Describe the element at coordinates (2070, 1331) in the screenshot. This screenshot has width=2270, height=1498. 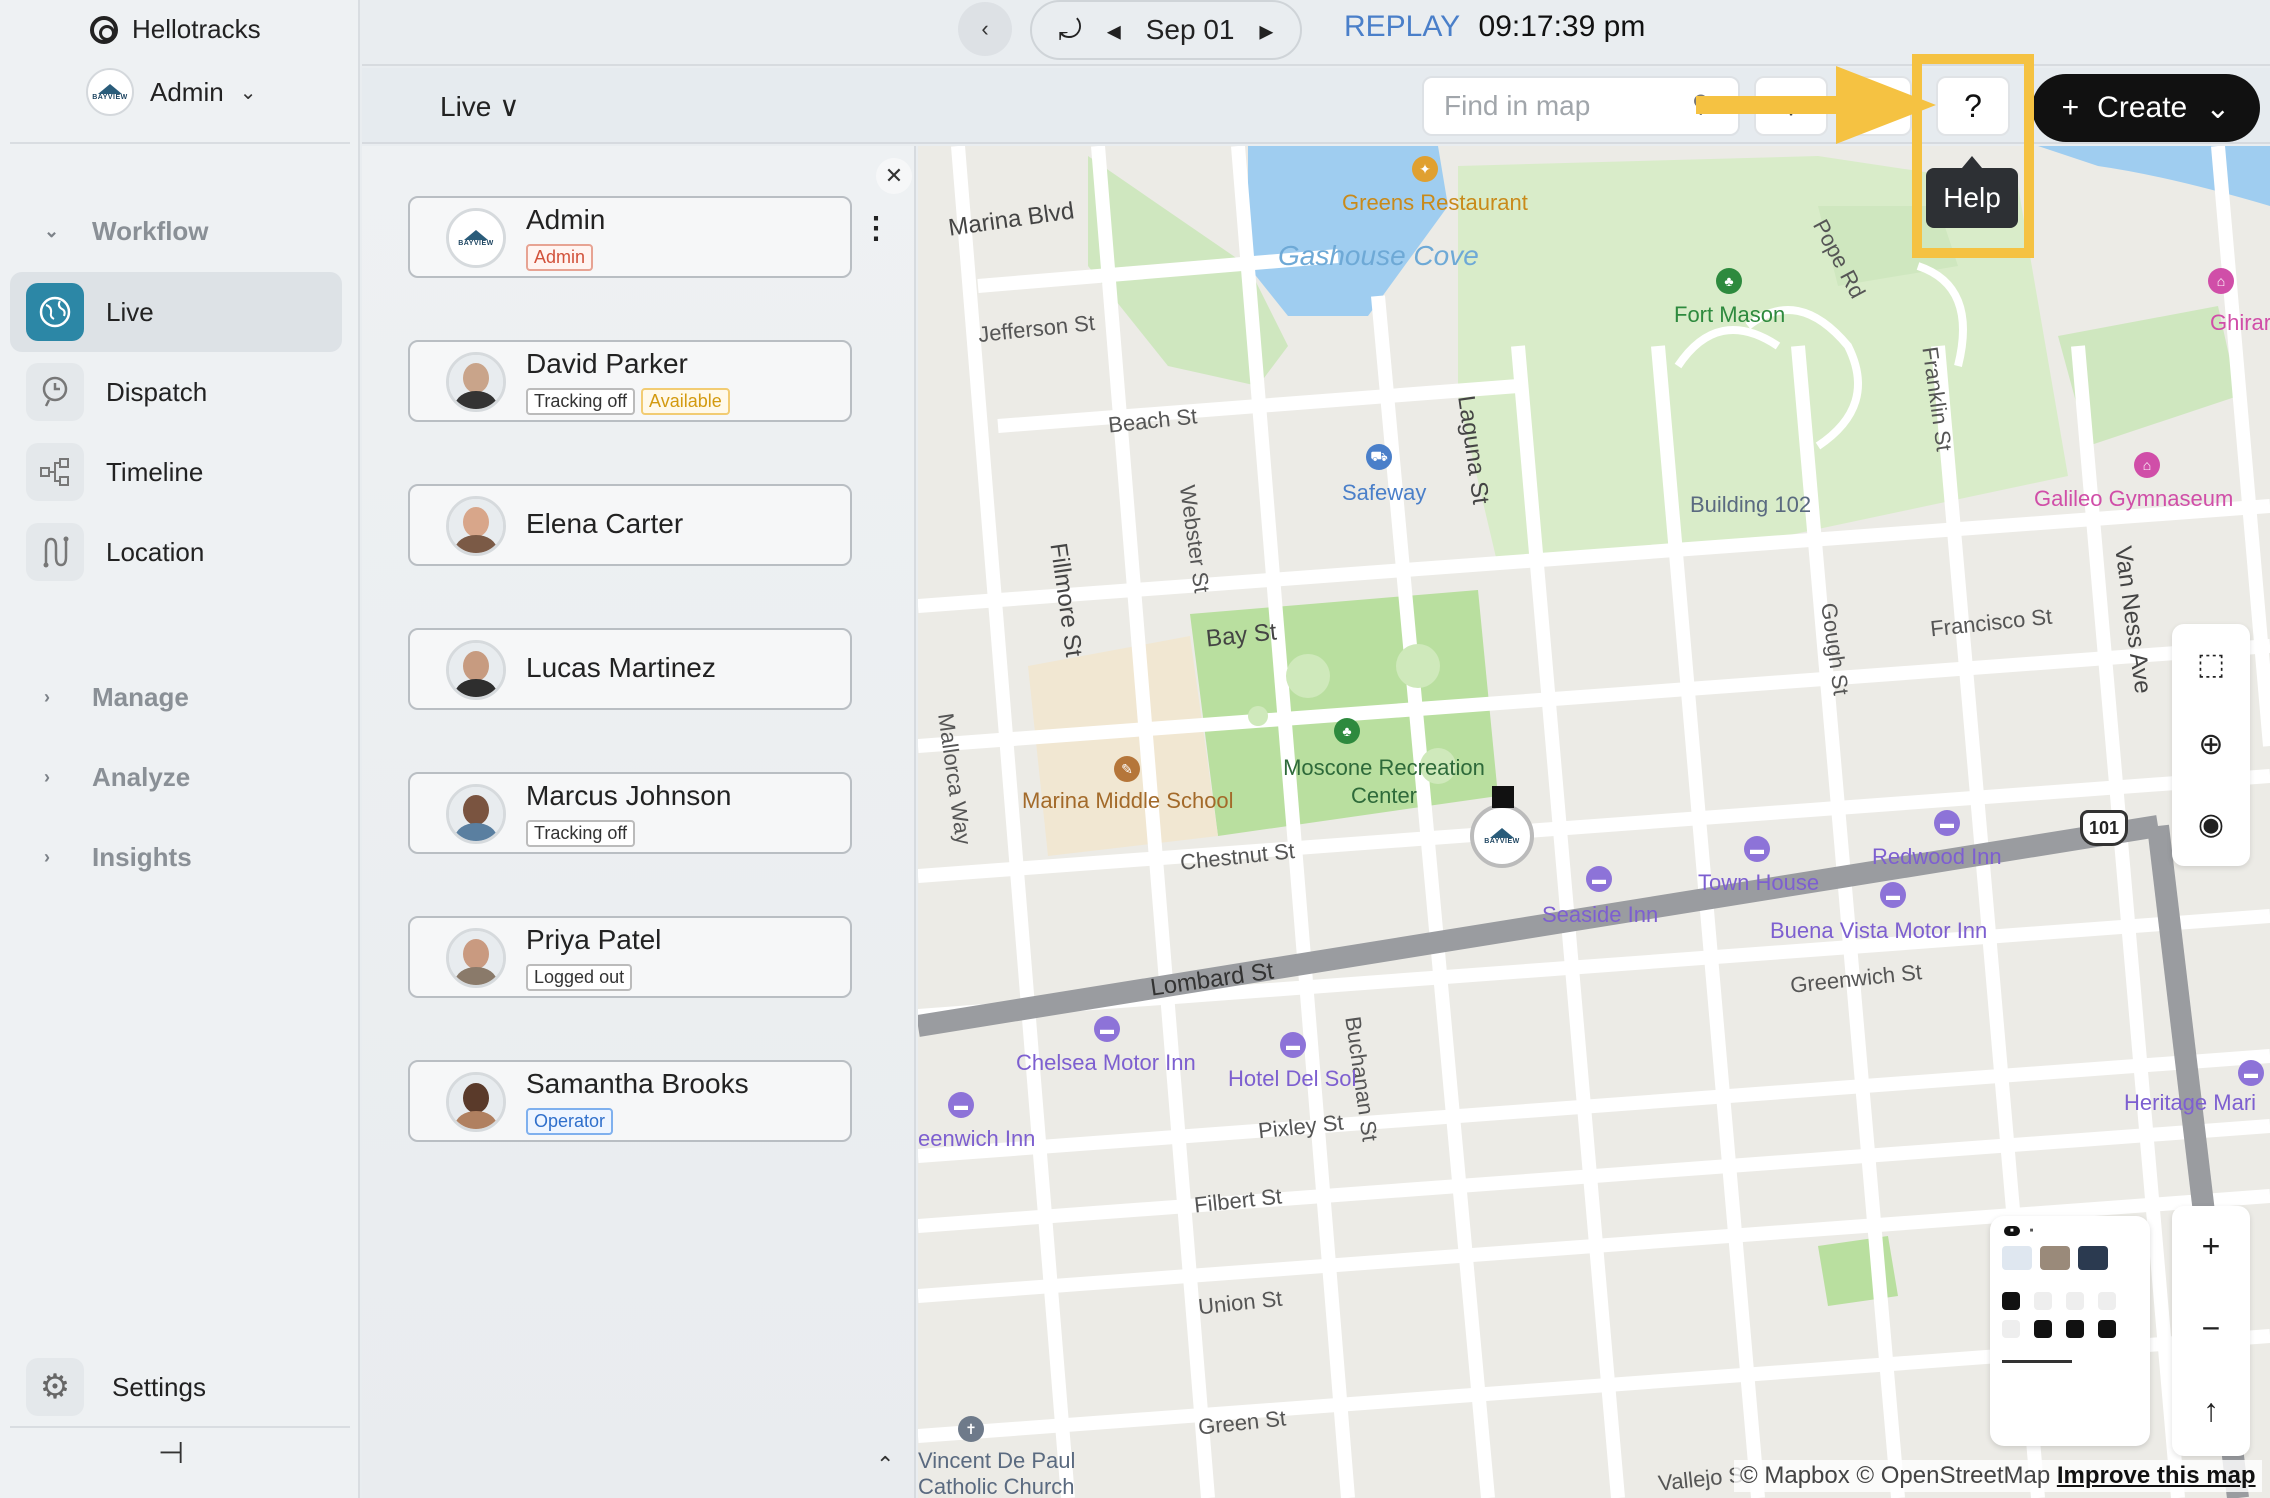
I see `map-layers-card: ■ ■` at that location.